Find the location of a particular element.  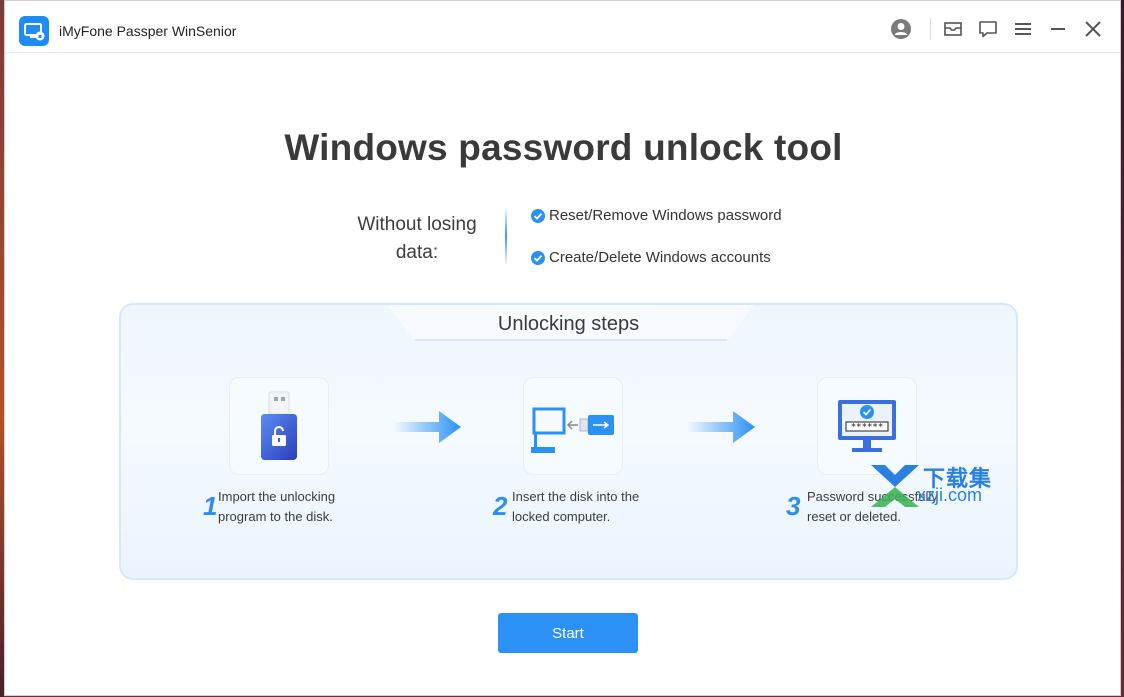

feedback-button is located at coordinates (988, 29).